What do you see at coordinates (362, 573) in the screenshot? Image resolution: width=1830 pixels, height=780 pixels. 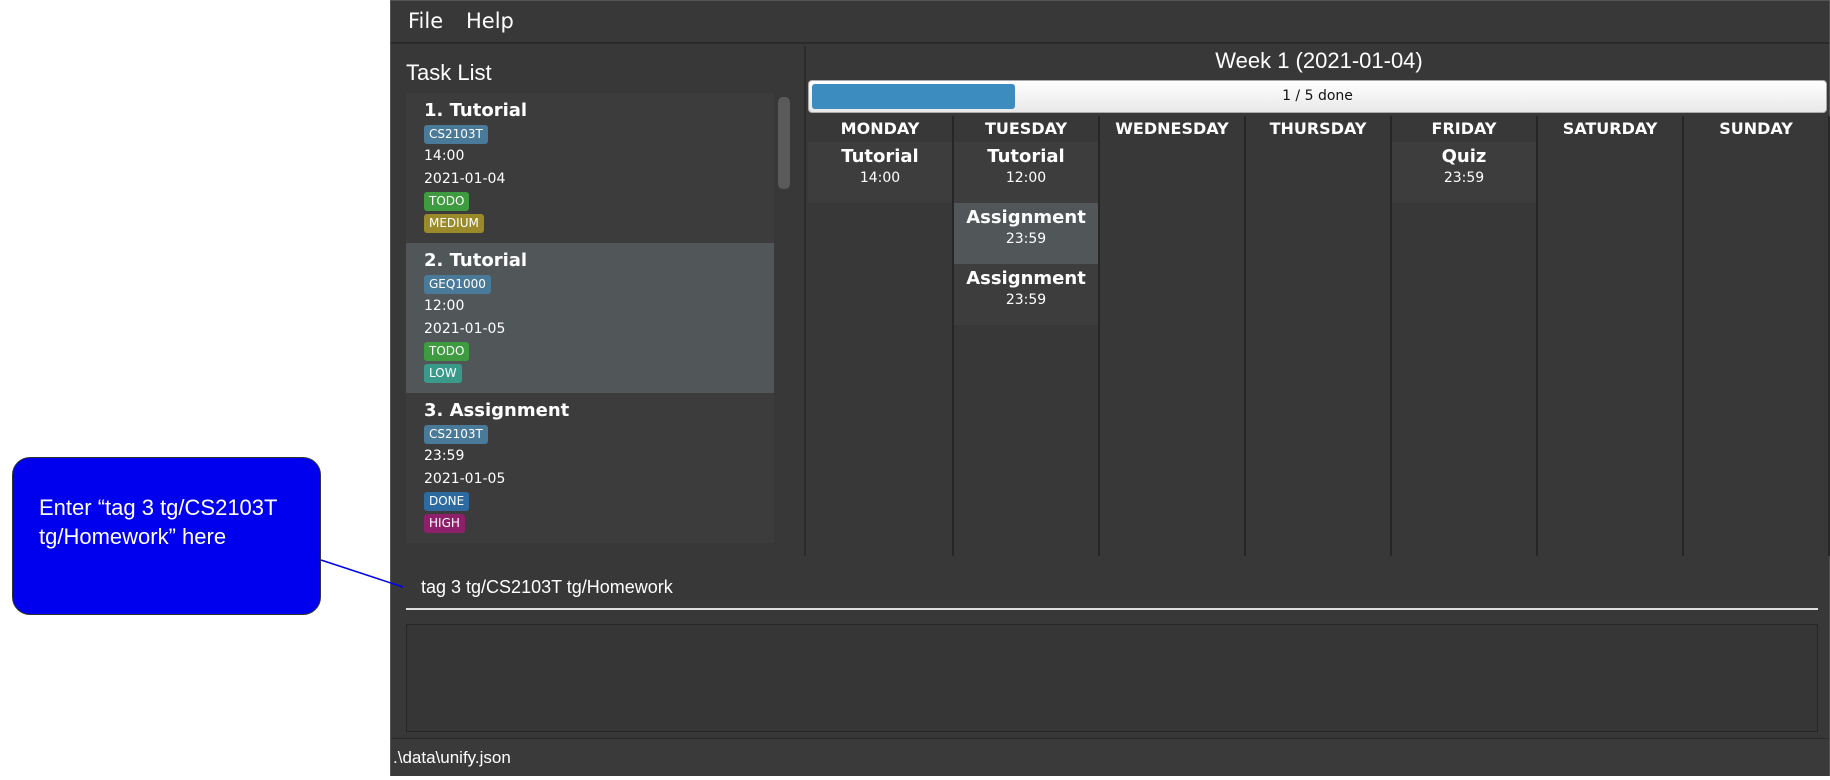 I see `callout-connector` at bounding box center [362, 573].